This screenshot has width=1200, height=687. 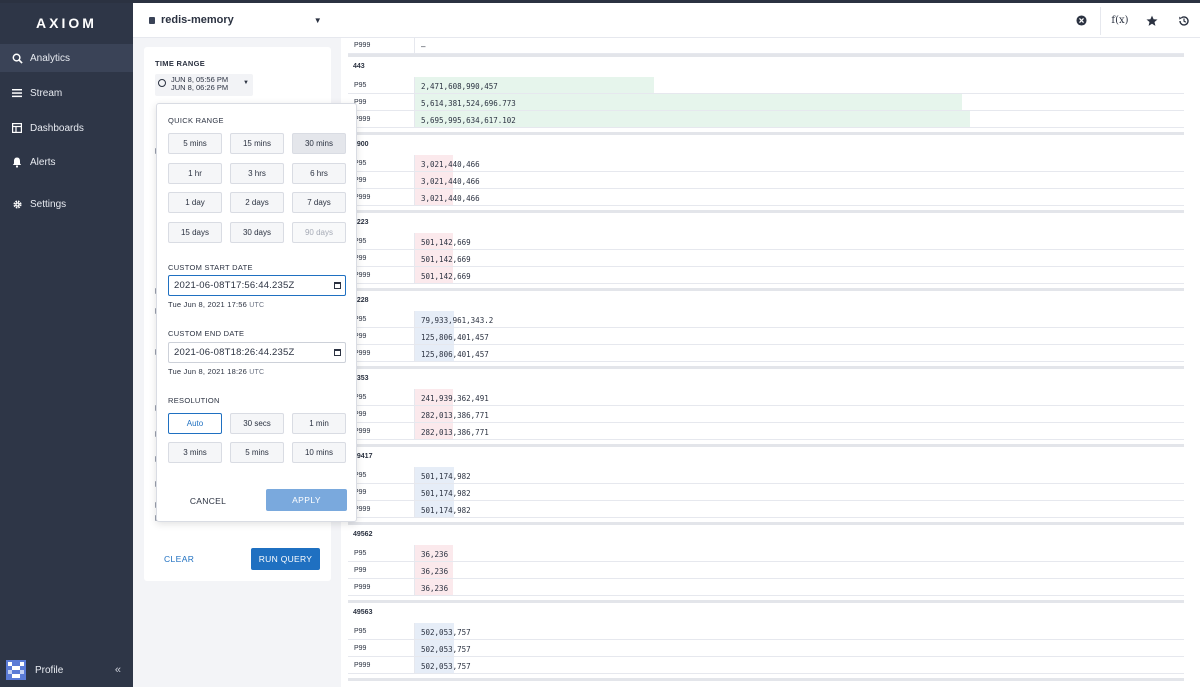 What do you see at coordinates (194, 400) in the screenshot?
I see `resolution-label: RESOLUTION` at bounding box center [194, 400].